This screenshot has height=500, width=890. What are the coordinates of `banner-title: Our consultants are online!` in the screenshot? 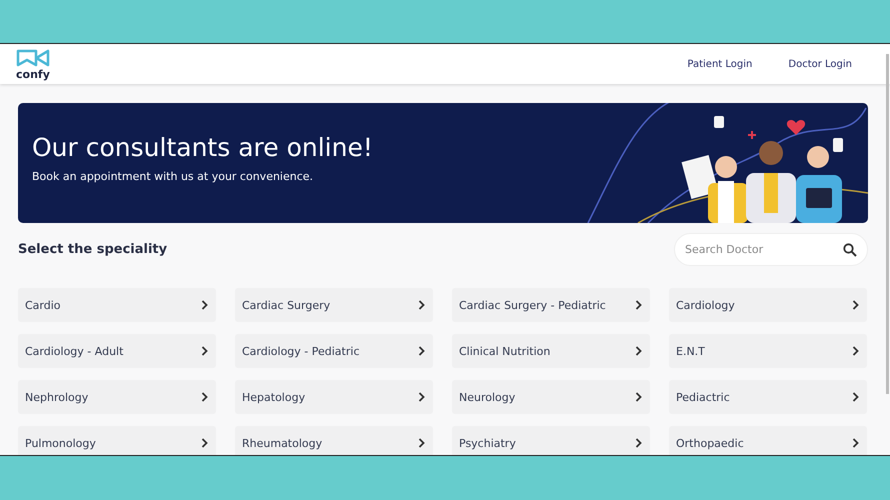 It's located at (202, 147).